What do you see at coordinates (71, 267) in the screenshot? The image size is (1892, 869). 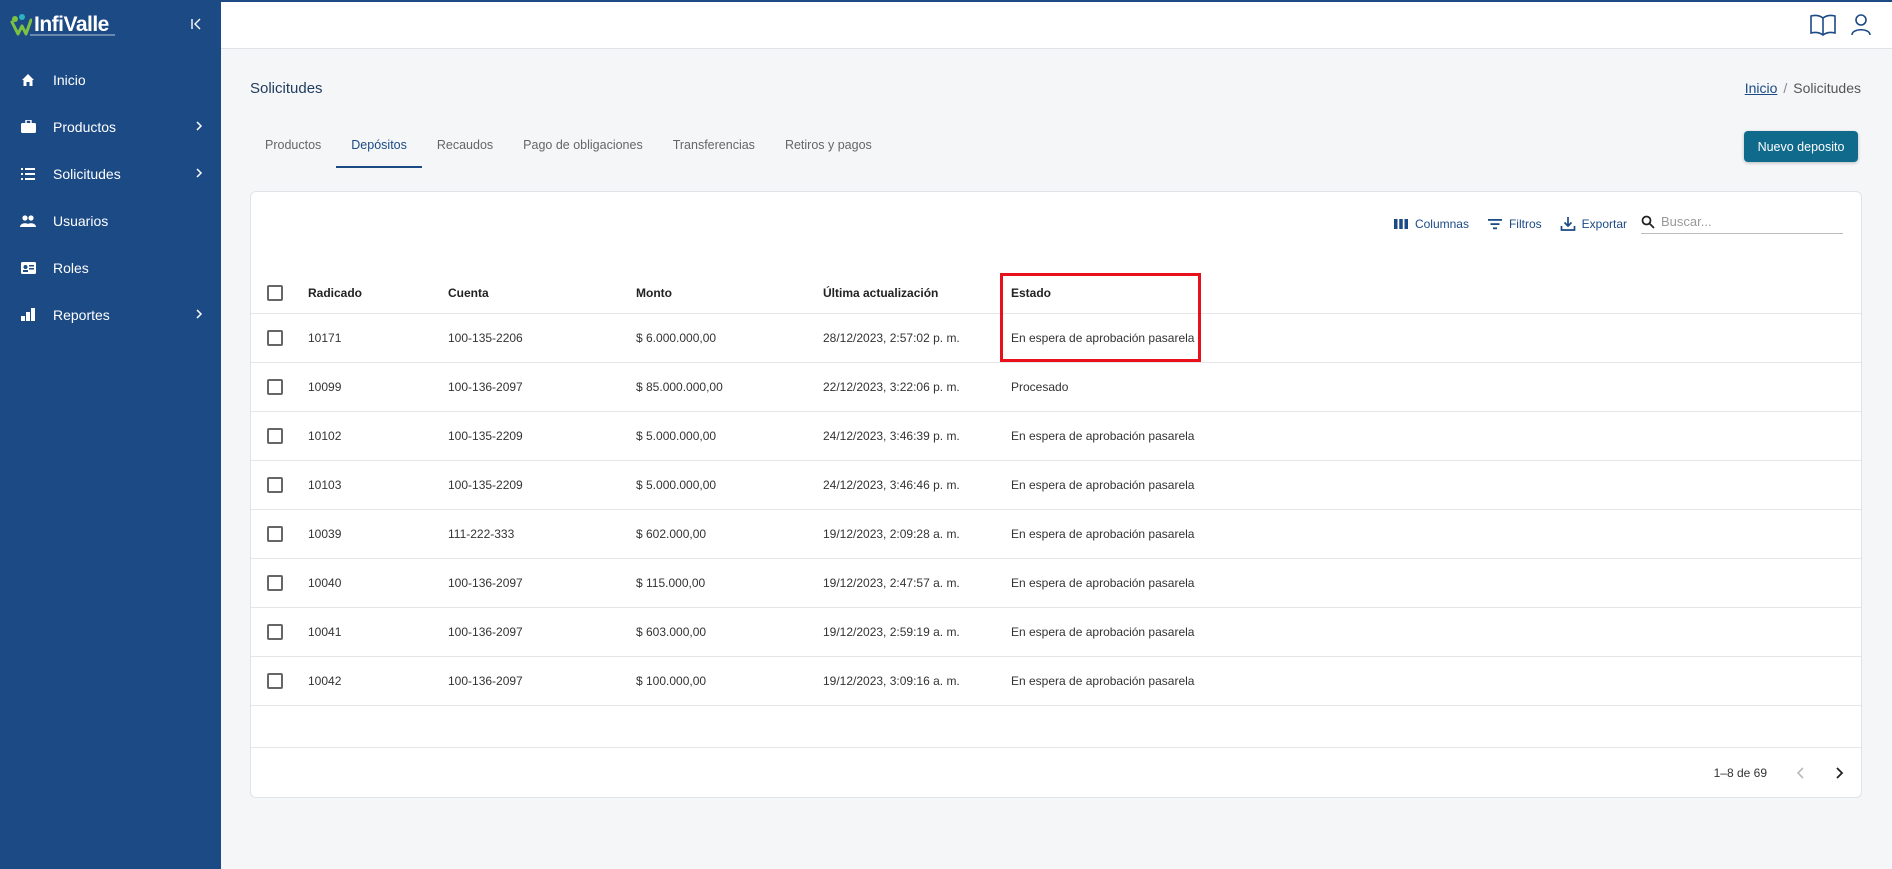 I see `sidebar-item-label: Roles` at bounding box center [71, 267].